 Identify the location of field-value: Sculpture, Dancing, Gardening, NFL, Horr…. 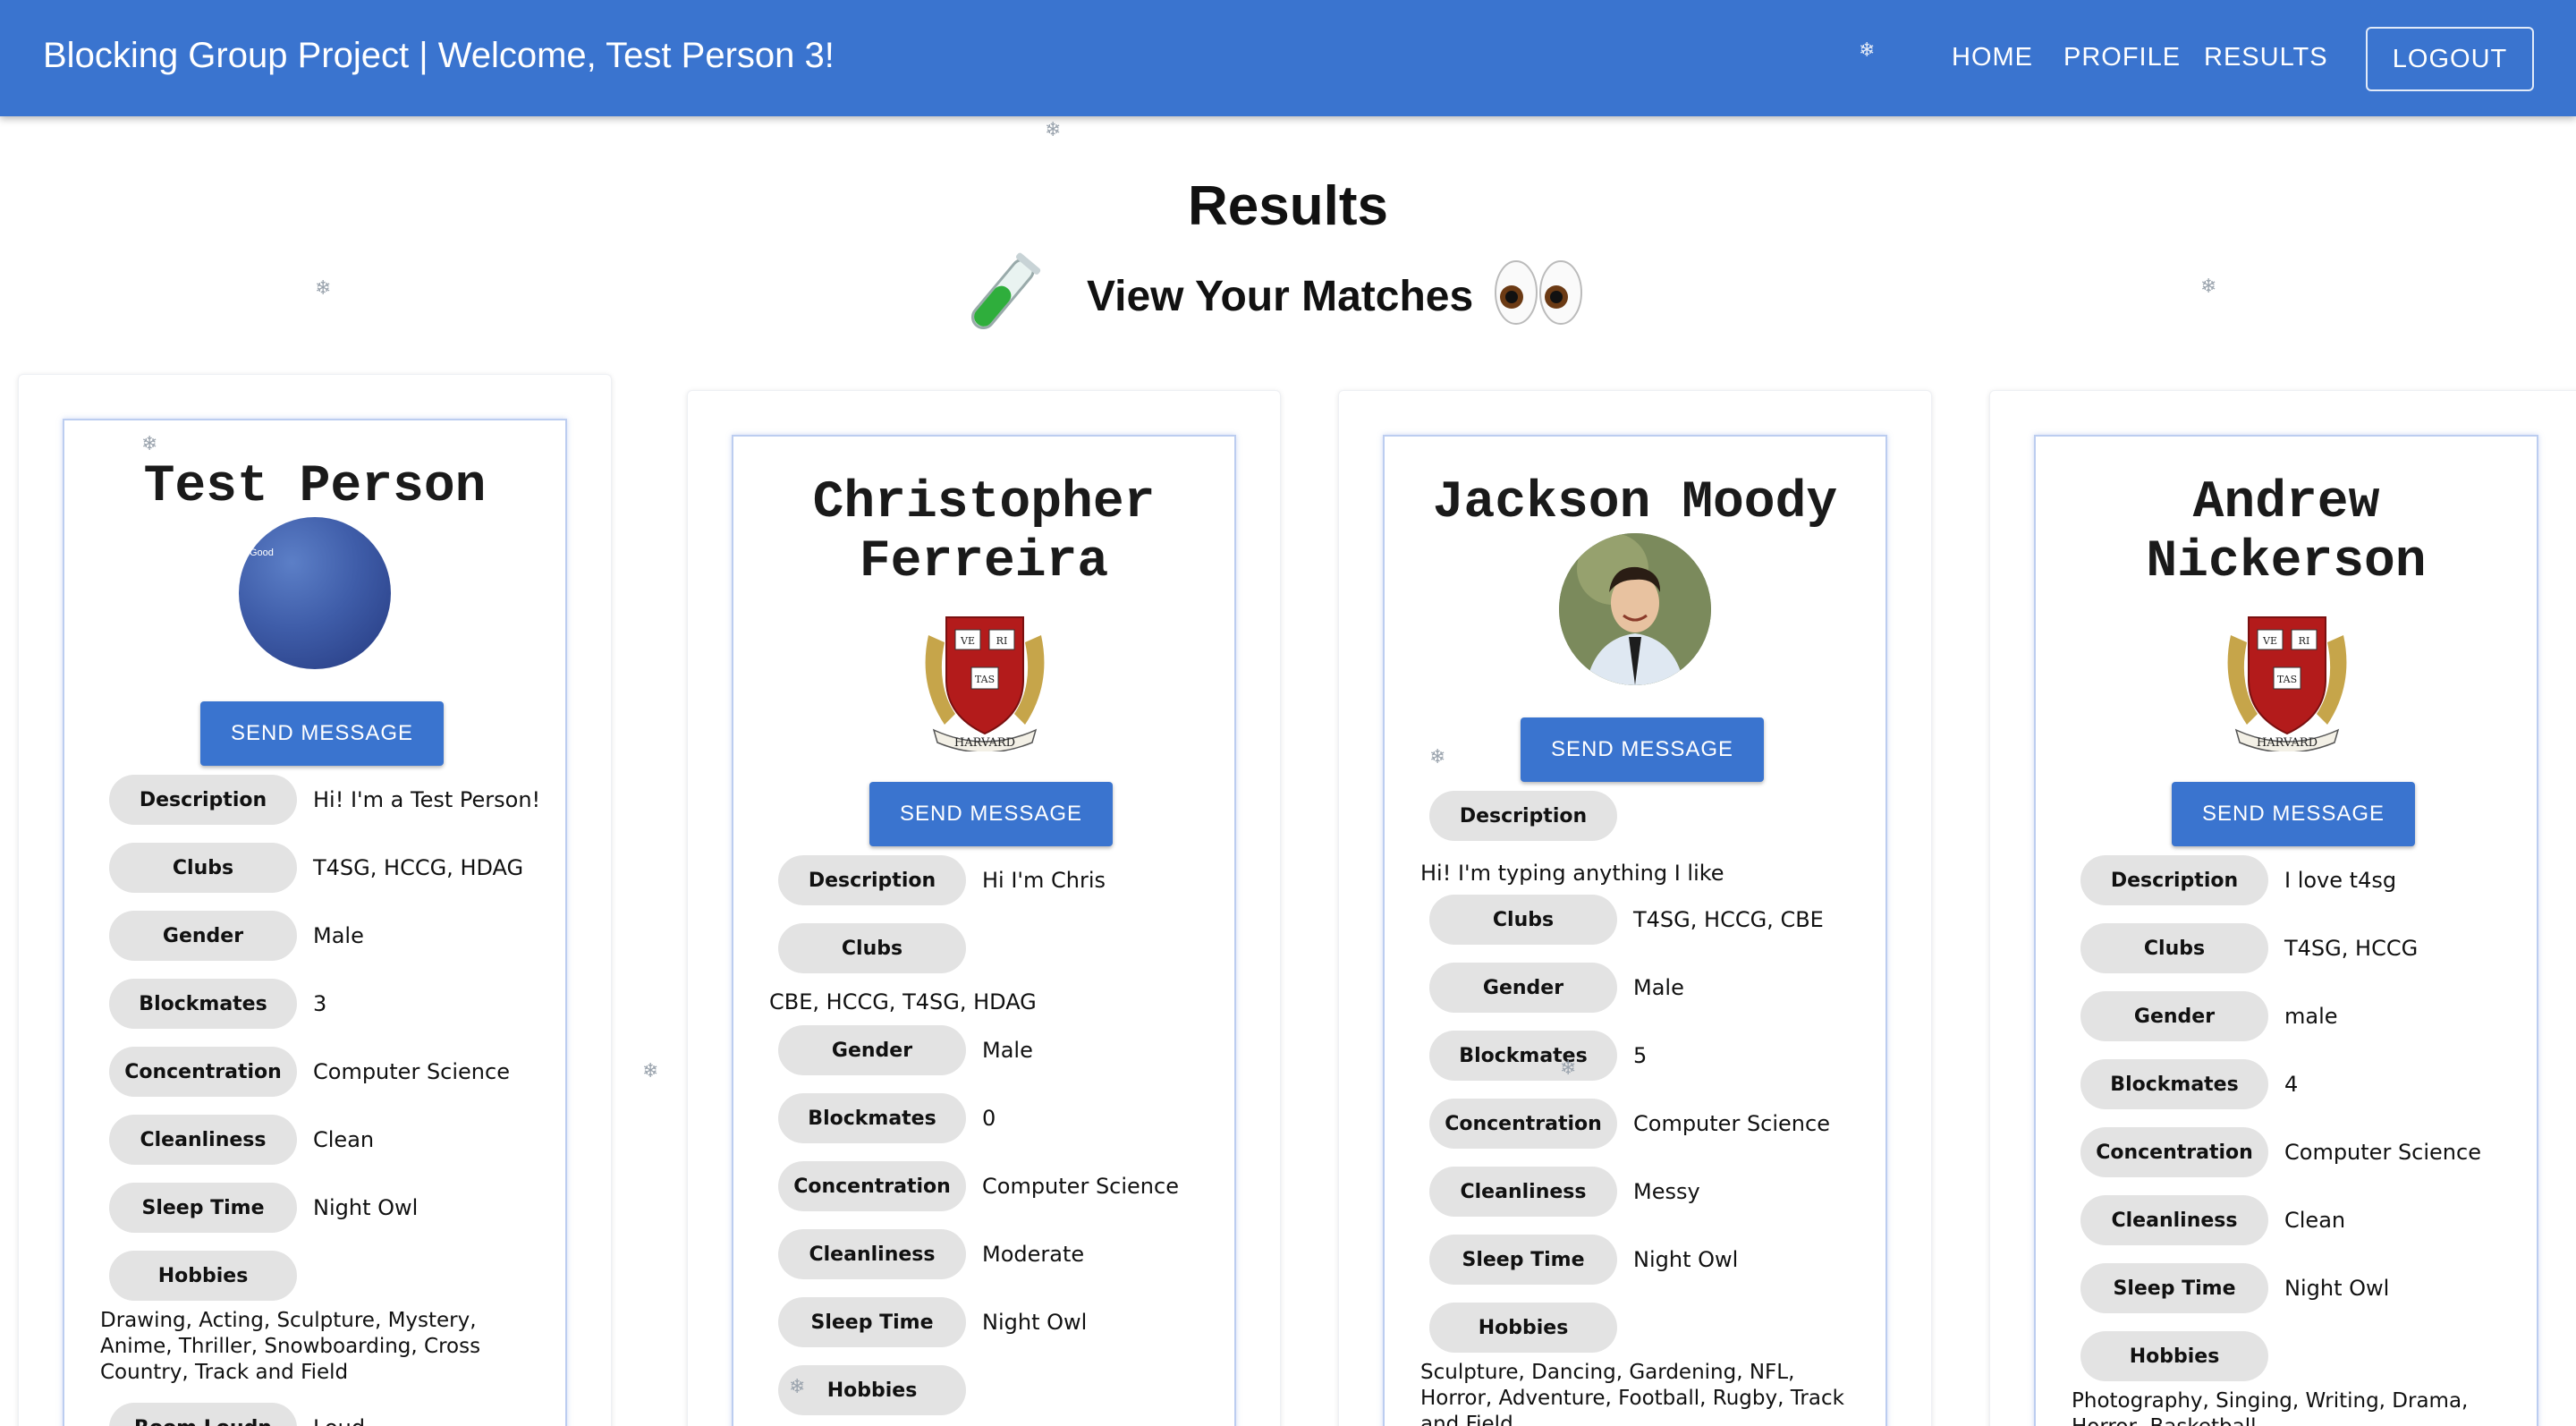
(1632, 1394).